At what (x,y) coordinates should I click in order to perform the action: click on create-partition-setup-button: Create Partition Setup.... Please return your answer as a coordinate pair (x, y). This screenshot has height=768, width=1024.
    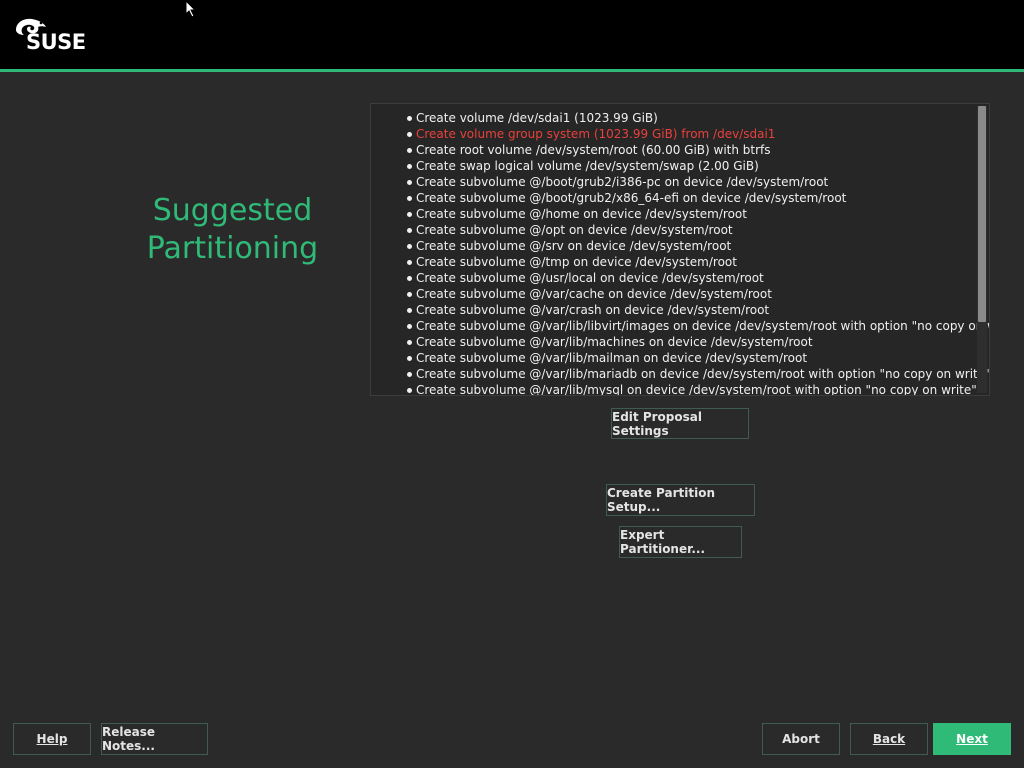
    Looking at the image, I should click on (680, 500).